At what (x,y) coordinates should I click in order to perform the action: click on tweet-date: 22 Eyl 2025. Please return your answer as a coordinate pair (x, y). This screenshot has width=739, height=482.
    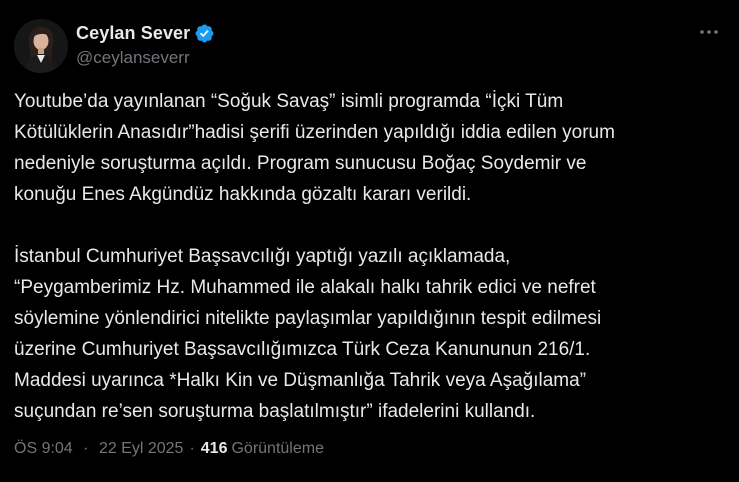
    Looking at the image, I should click on (141, 448).